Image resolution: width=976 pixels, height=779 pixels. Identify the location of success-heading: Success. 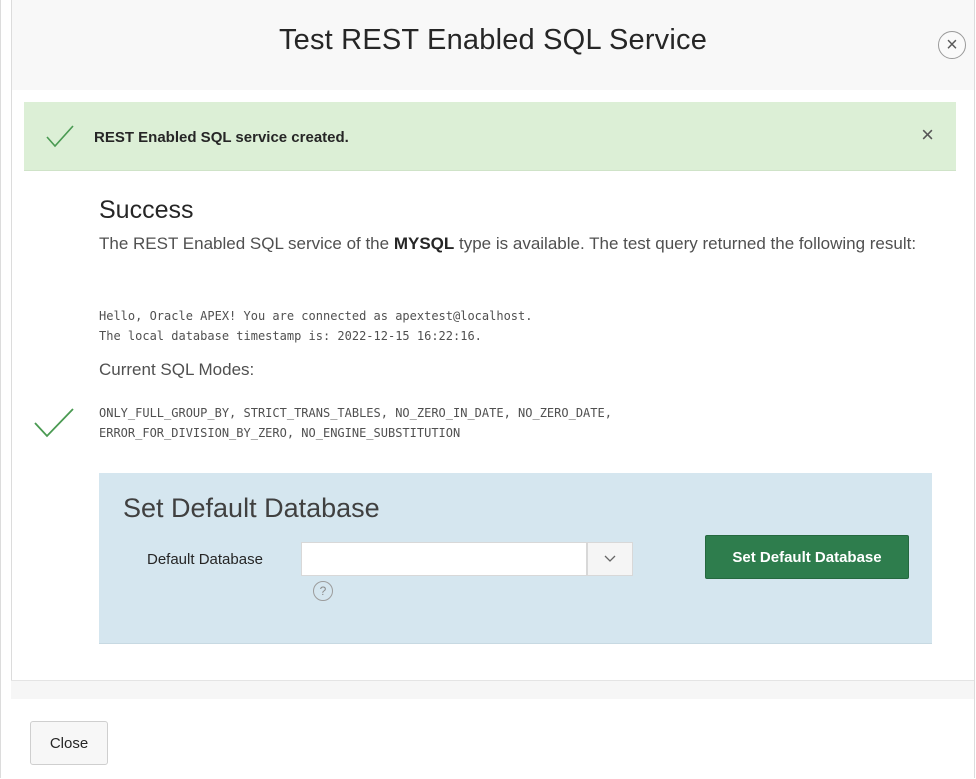
(146, 210).